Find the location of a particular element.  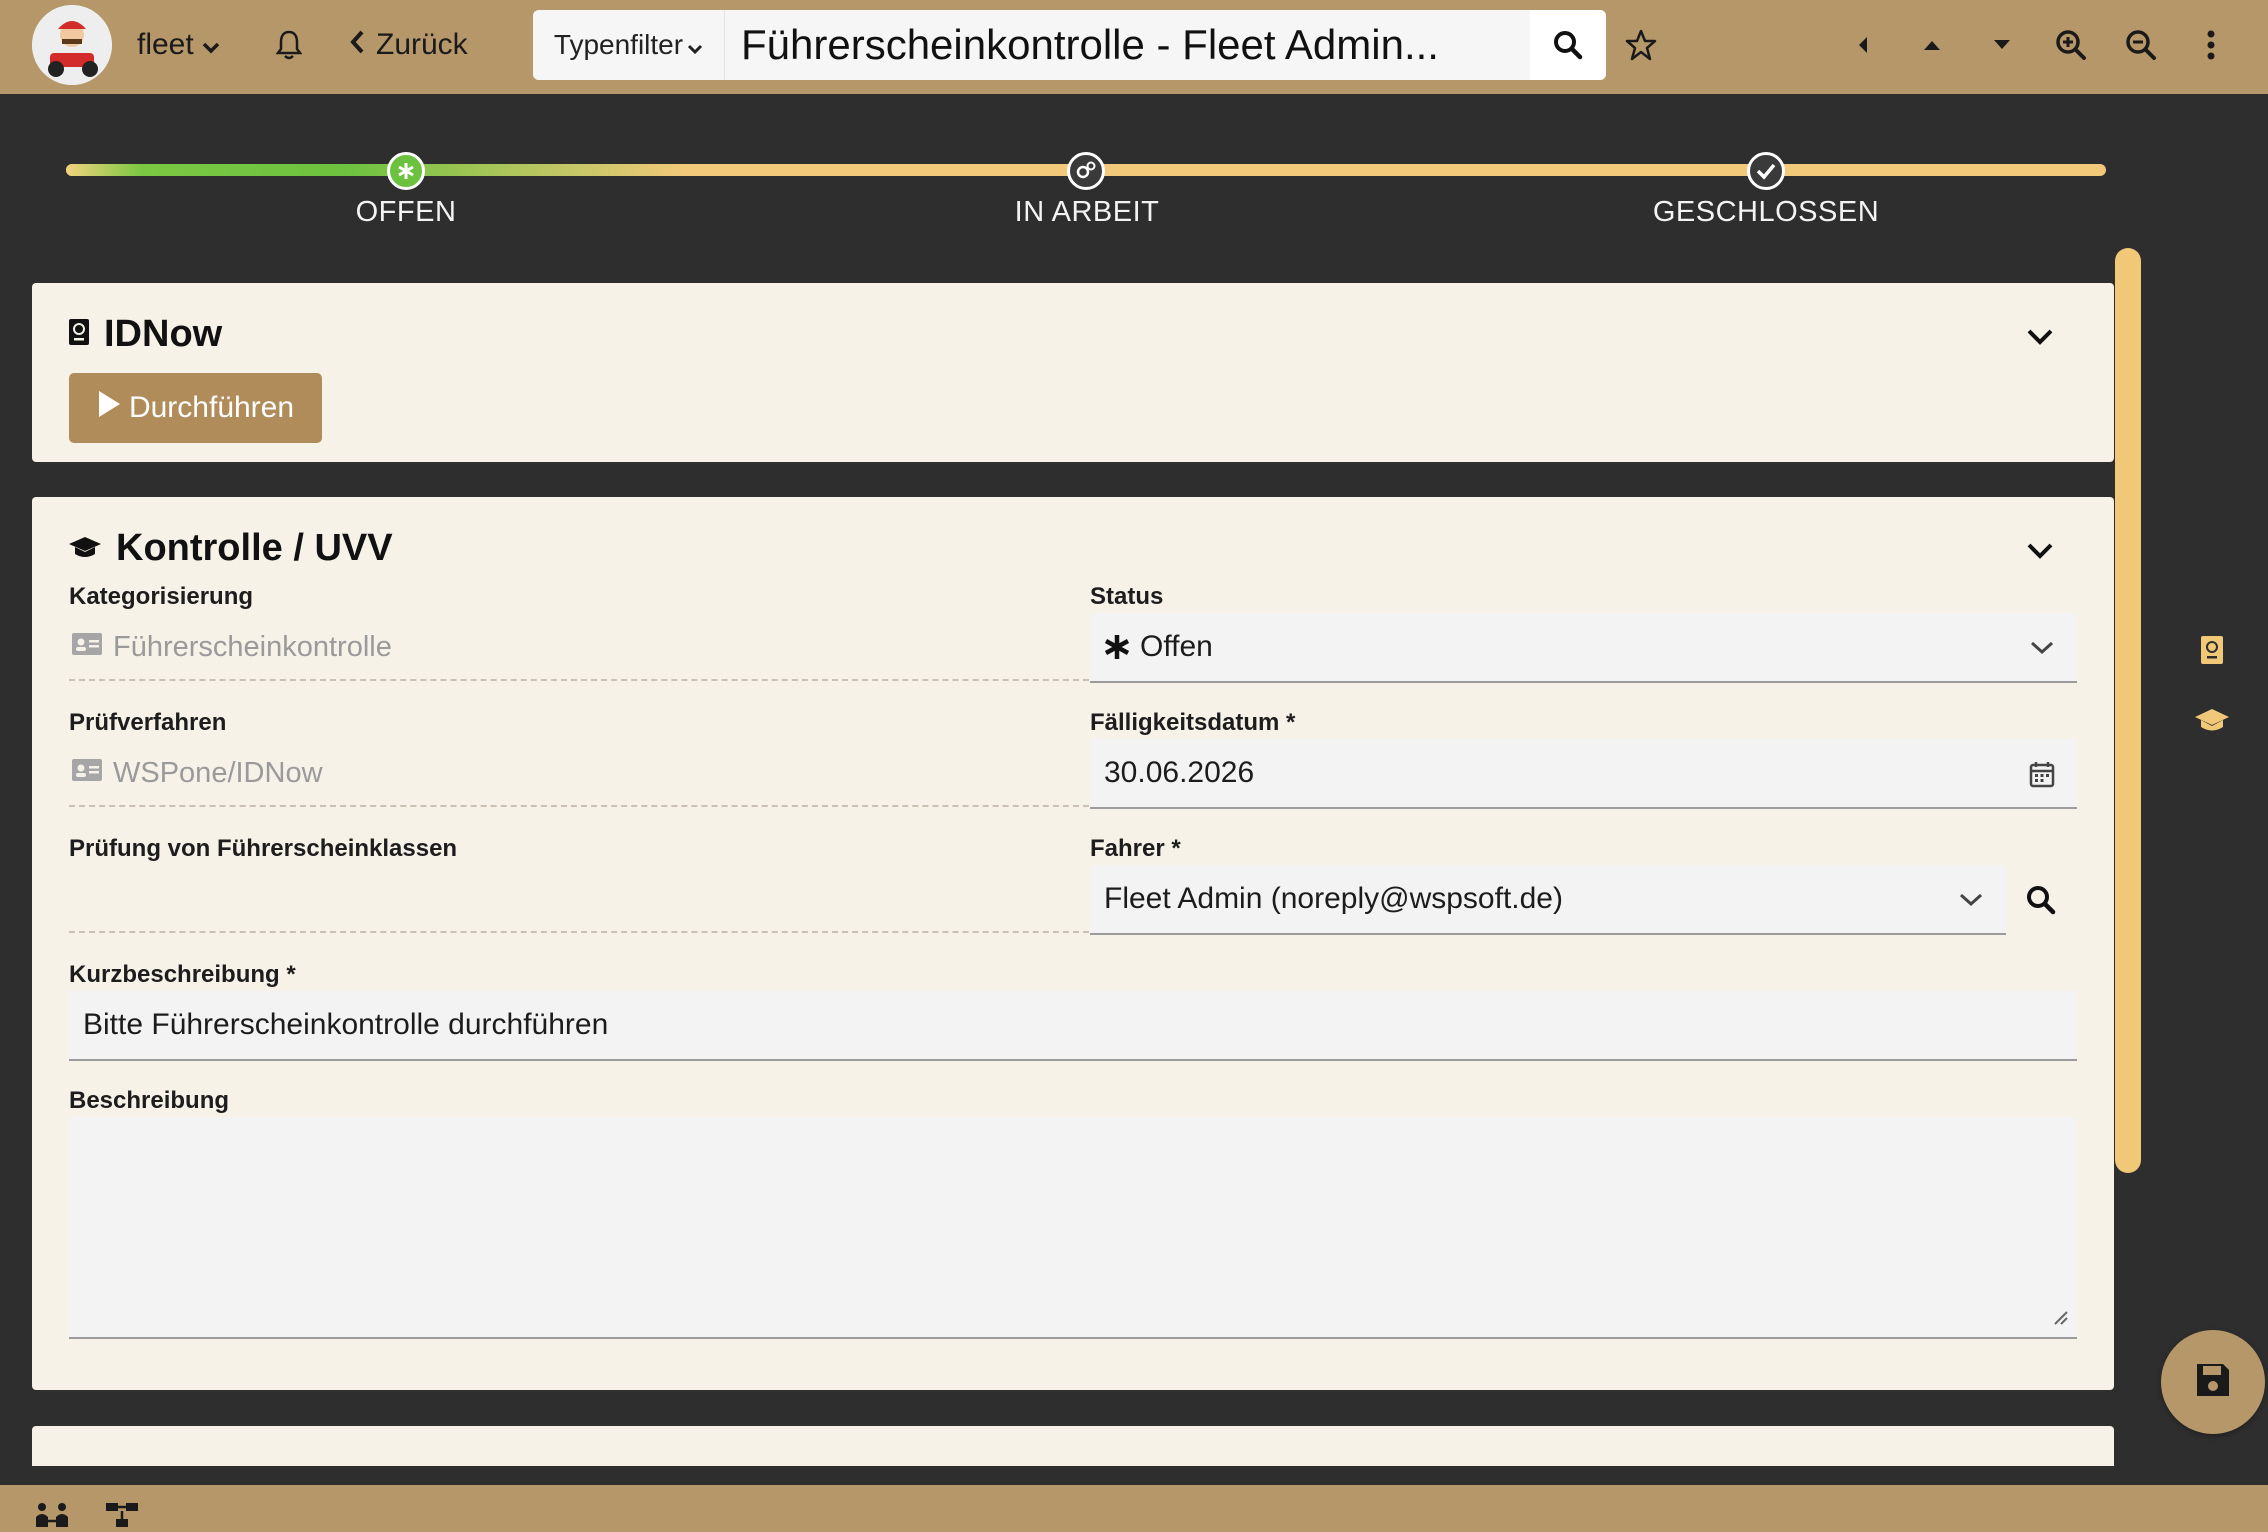

klassen-field is located at coordinates (579, 900).